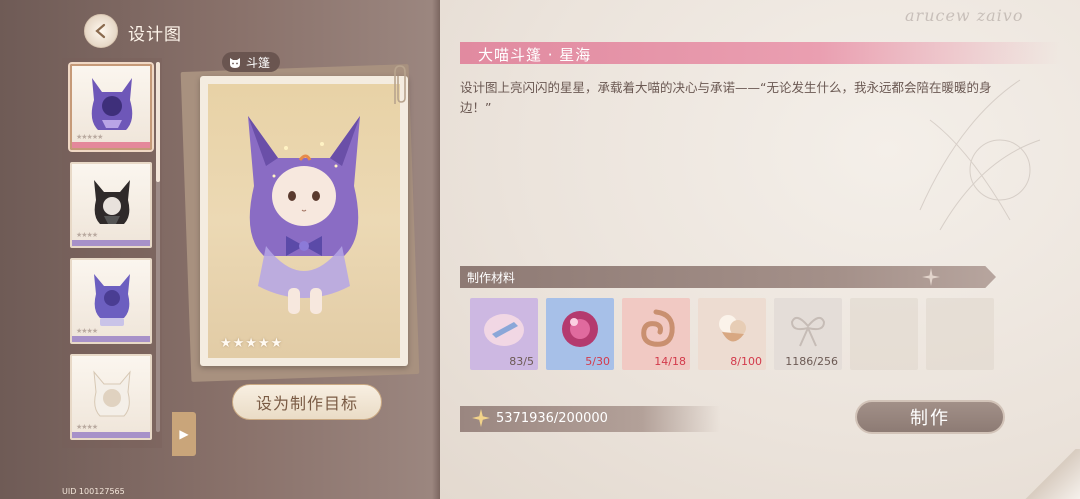 This screenshot has height=499, width=1080. Describe the element at coordinates (112, 393) in the screenshot. I see `white-cat-cloak-icon` at that location.